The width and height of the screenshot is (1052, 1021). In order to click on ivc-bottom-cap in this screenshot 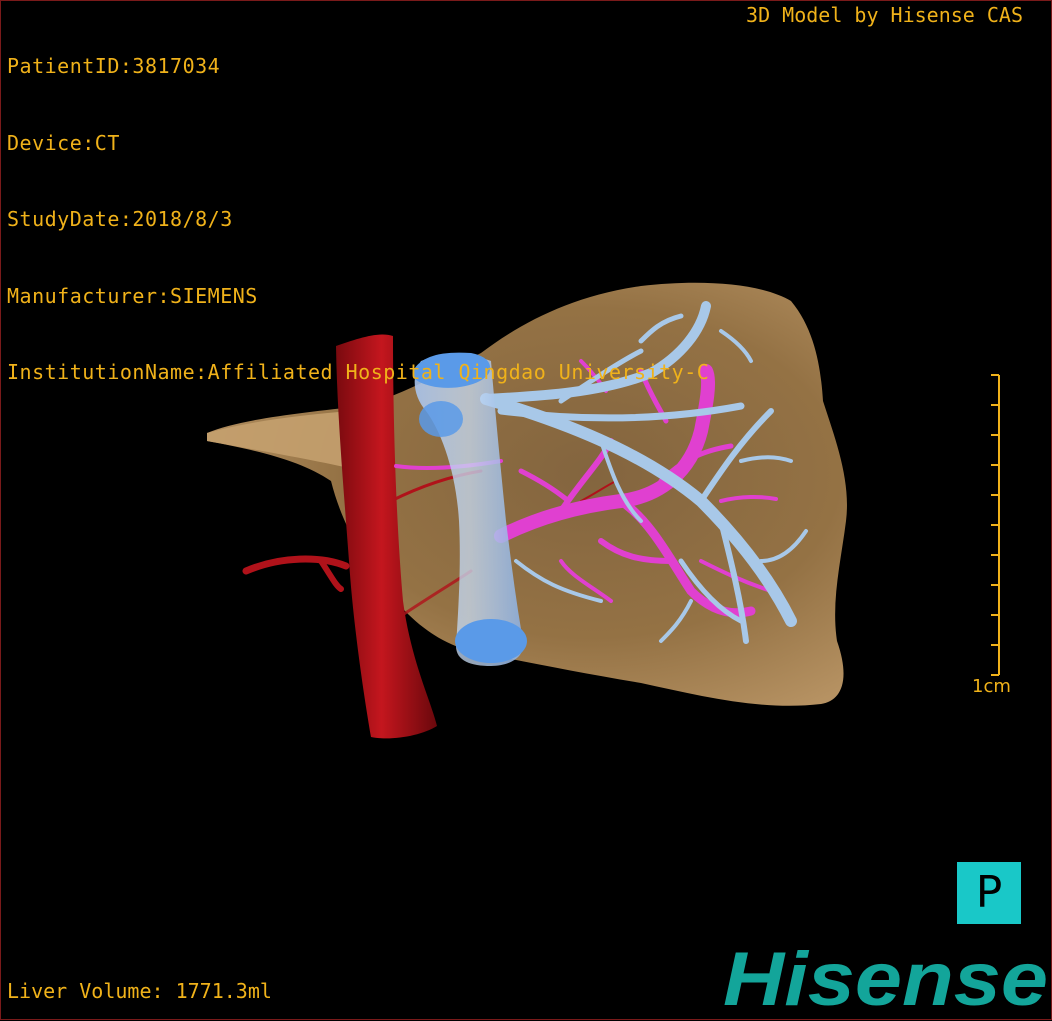, I will do `click(491, 641)`.